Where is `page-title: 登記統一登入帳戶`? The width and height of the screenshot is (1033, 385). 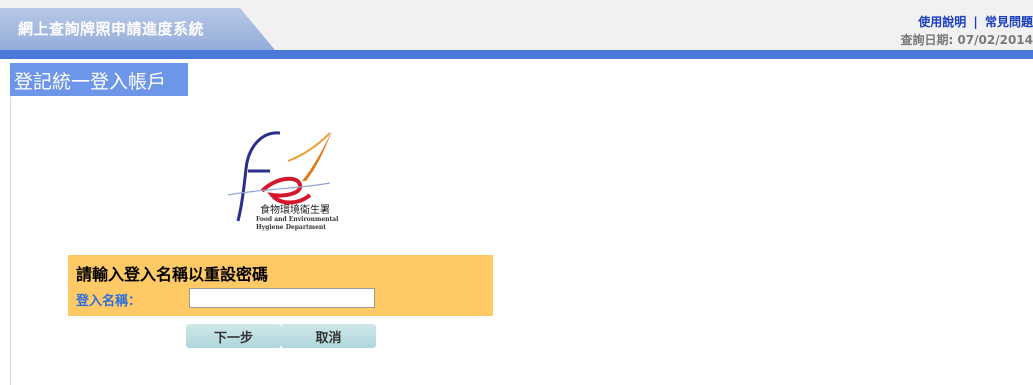 page-title: 登記統一登入帳戶 is located at coordinates (90, 82).